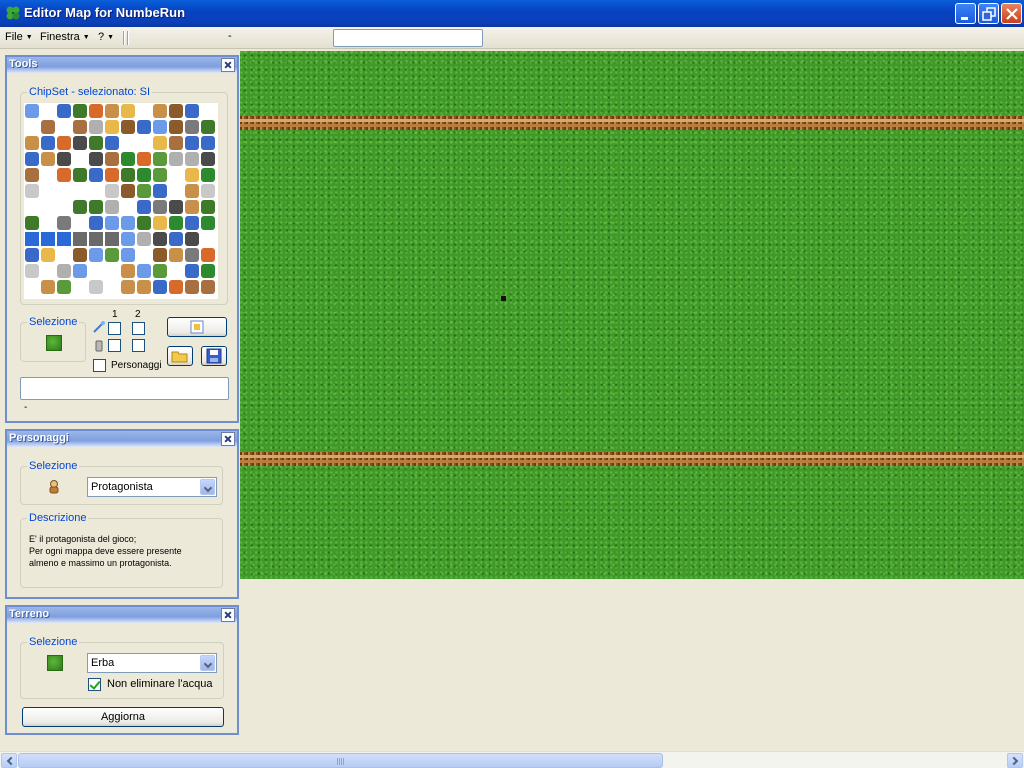 The height and width of the screenshot is (768, 1024). Describe the element at coordinates (99, 365) in the screenshot. I see `characters-checkbox` at that location.